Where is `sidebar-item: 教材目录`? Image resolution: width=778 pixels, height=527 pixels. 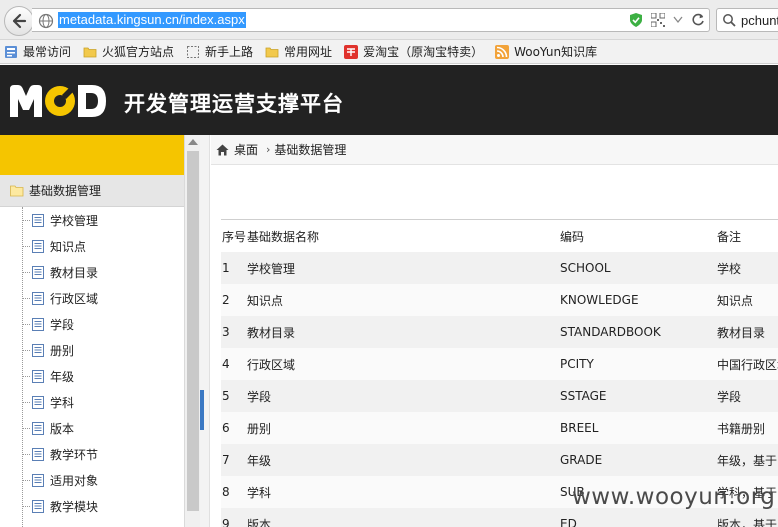
sidebar-item: 教材目录 is located at coordinates (92, 272).